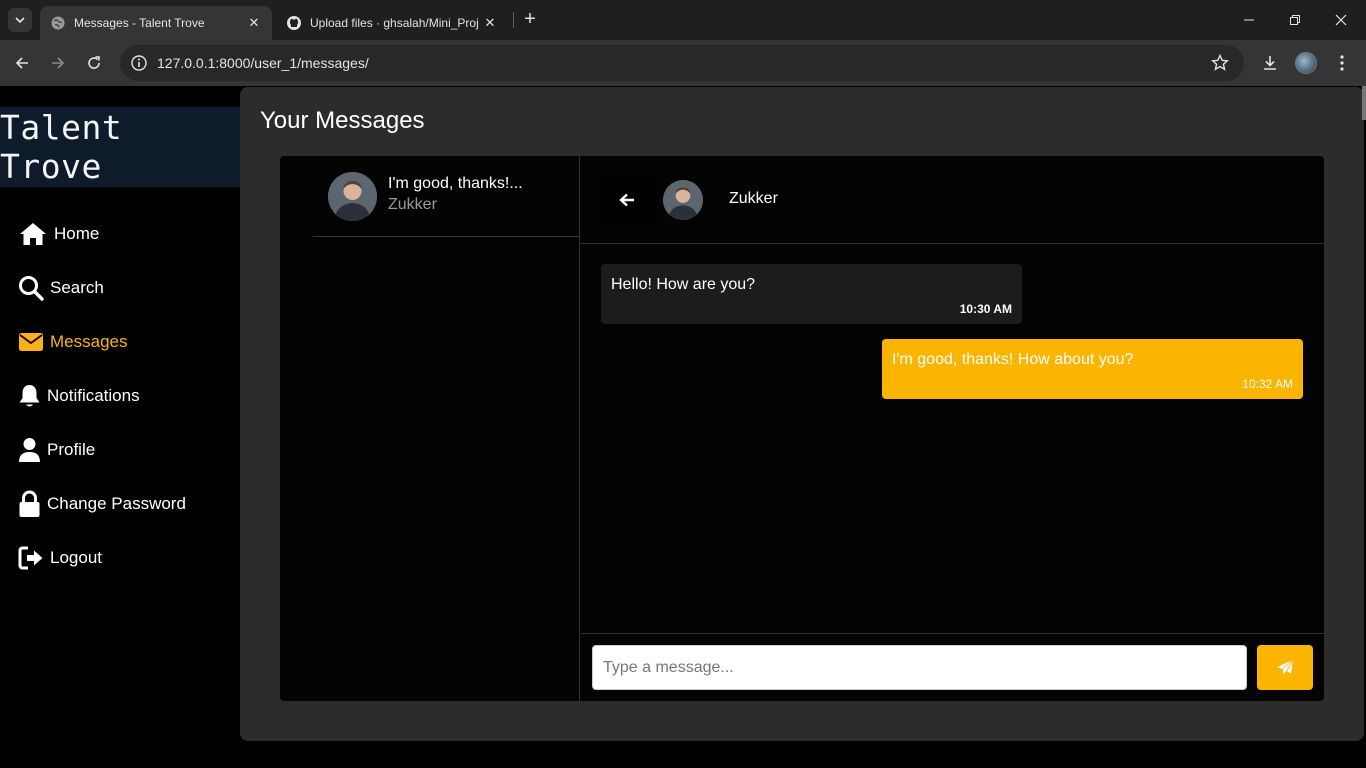  What do you see at coordinates (76, 557) in the screenshot?
I see `sidebar-item-label: Logout` at bounding box center [76, 557].